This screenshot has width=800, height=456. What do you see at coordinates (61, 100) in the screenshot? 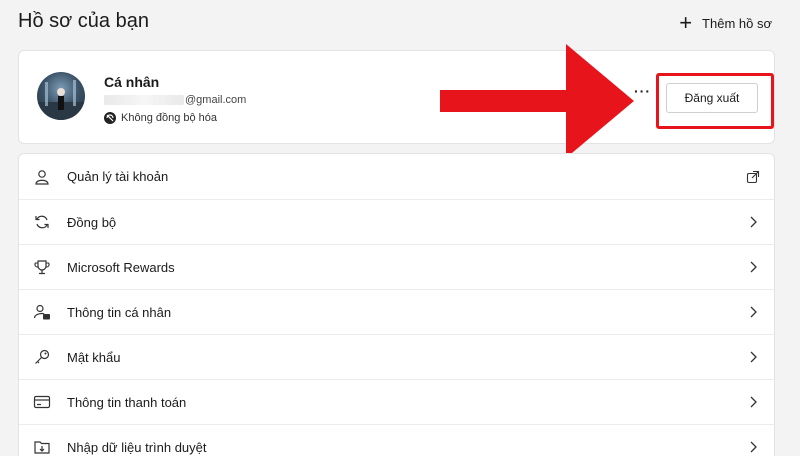
I see `avatar-photo` at bounding box center [61, 100].